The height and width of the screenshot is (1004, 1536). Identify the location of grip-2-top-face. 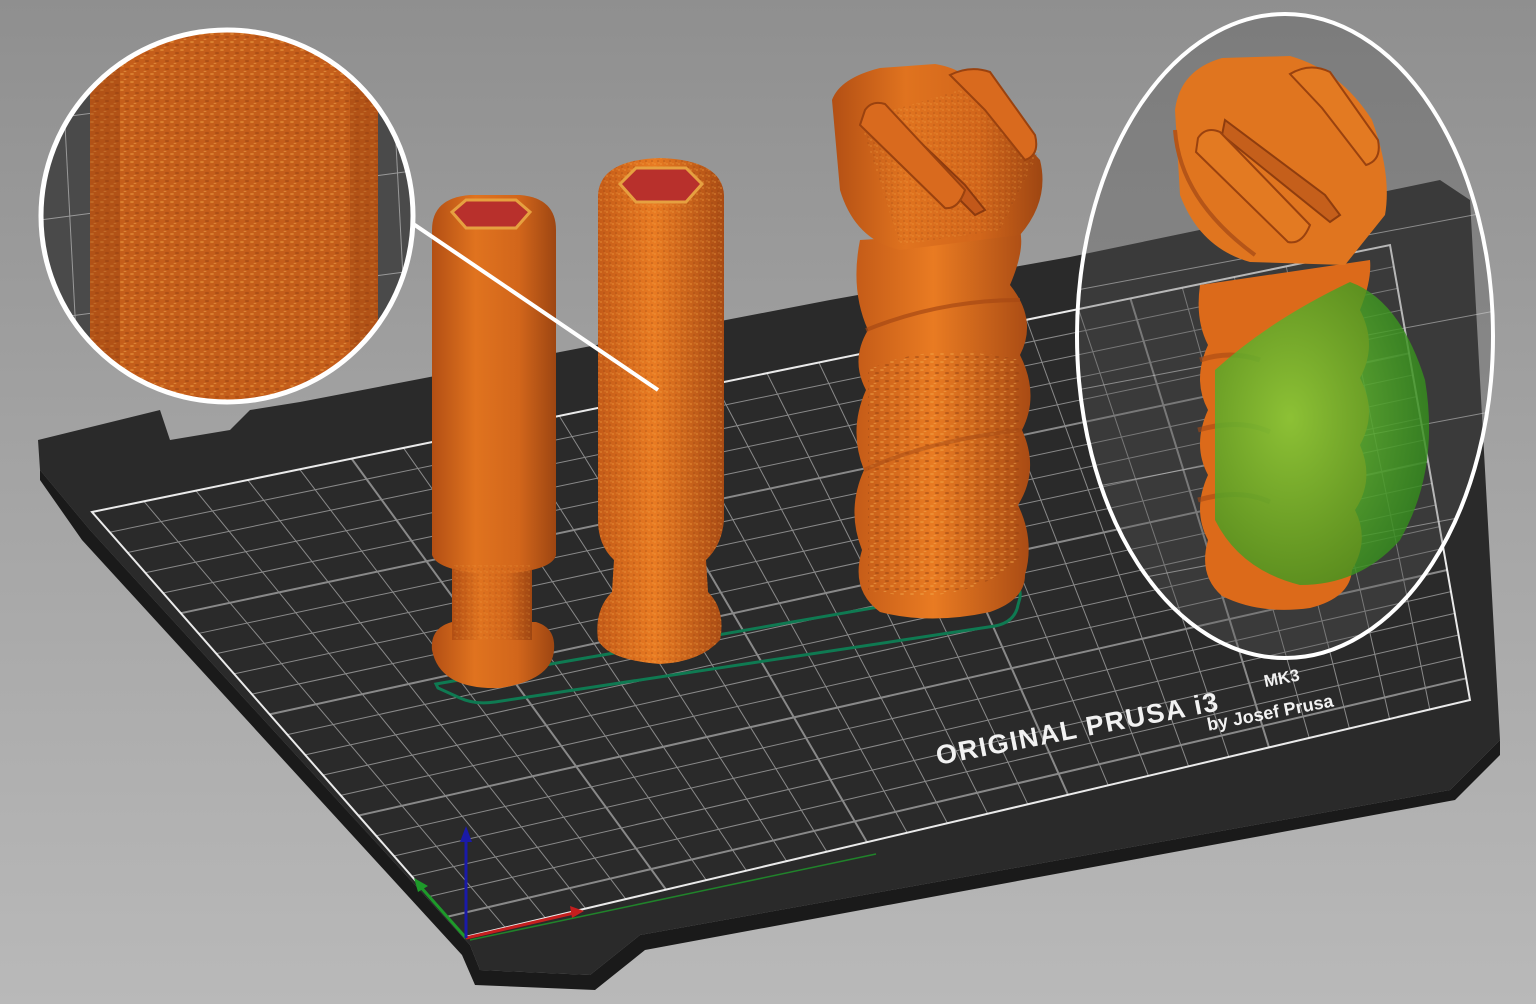
(661, 185).